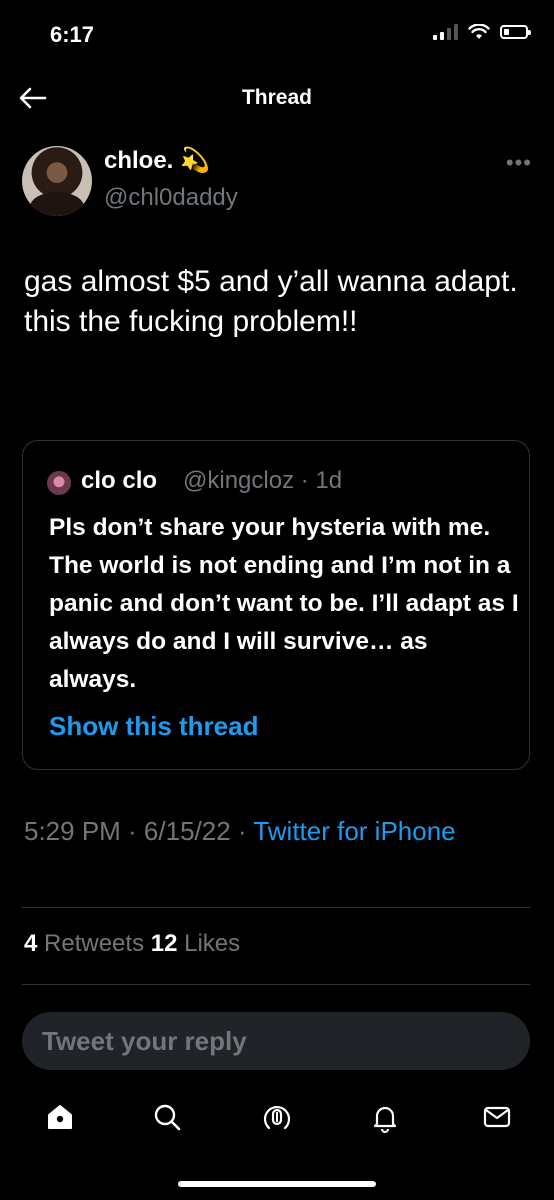  Describe the element at coordinates (72, 34) in the screenshot. I see `status-time: 6:17` at that location.